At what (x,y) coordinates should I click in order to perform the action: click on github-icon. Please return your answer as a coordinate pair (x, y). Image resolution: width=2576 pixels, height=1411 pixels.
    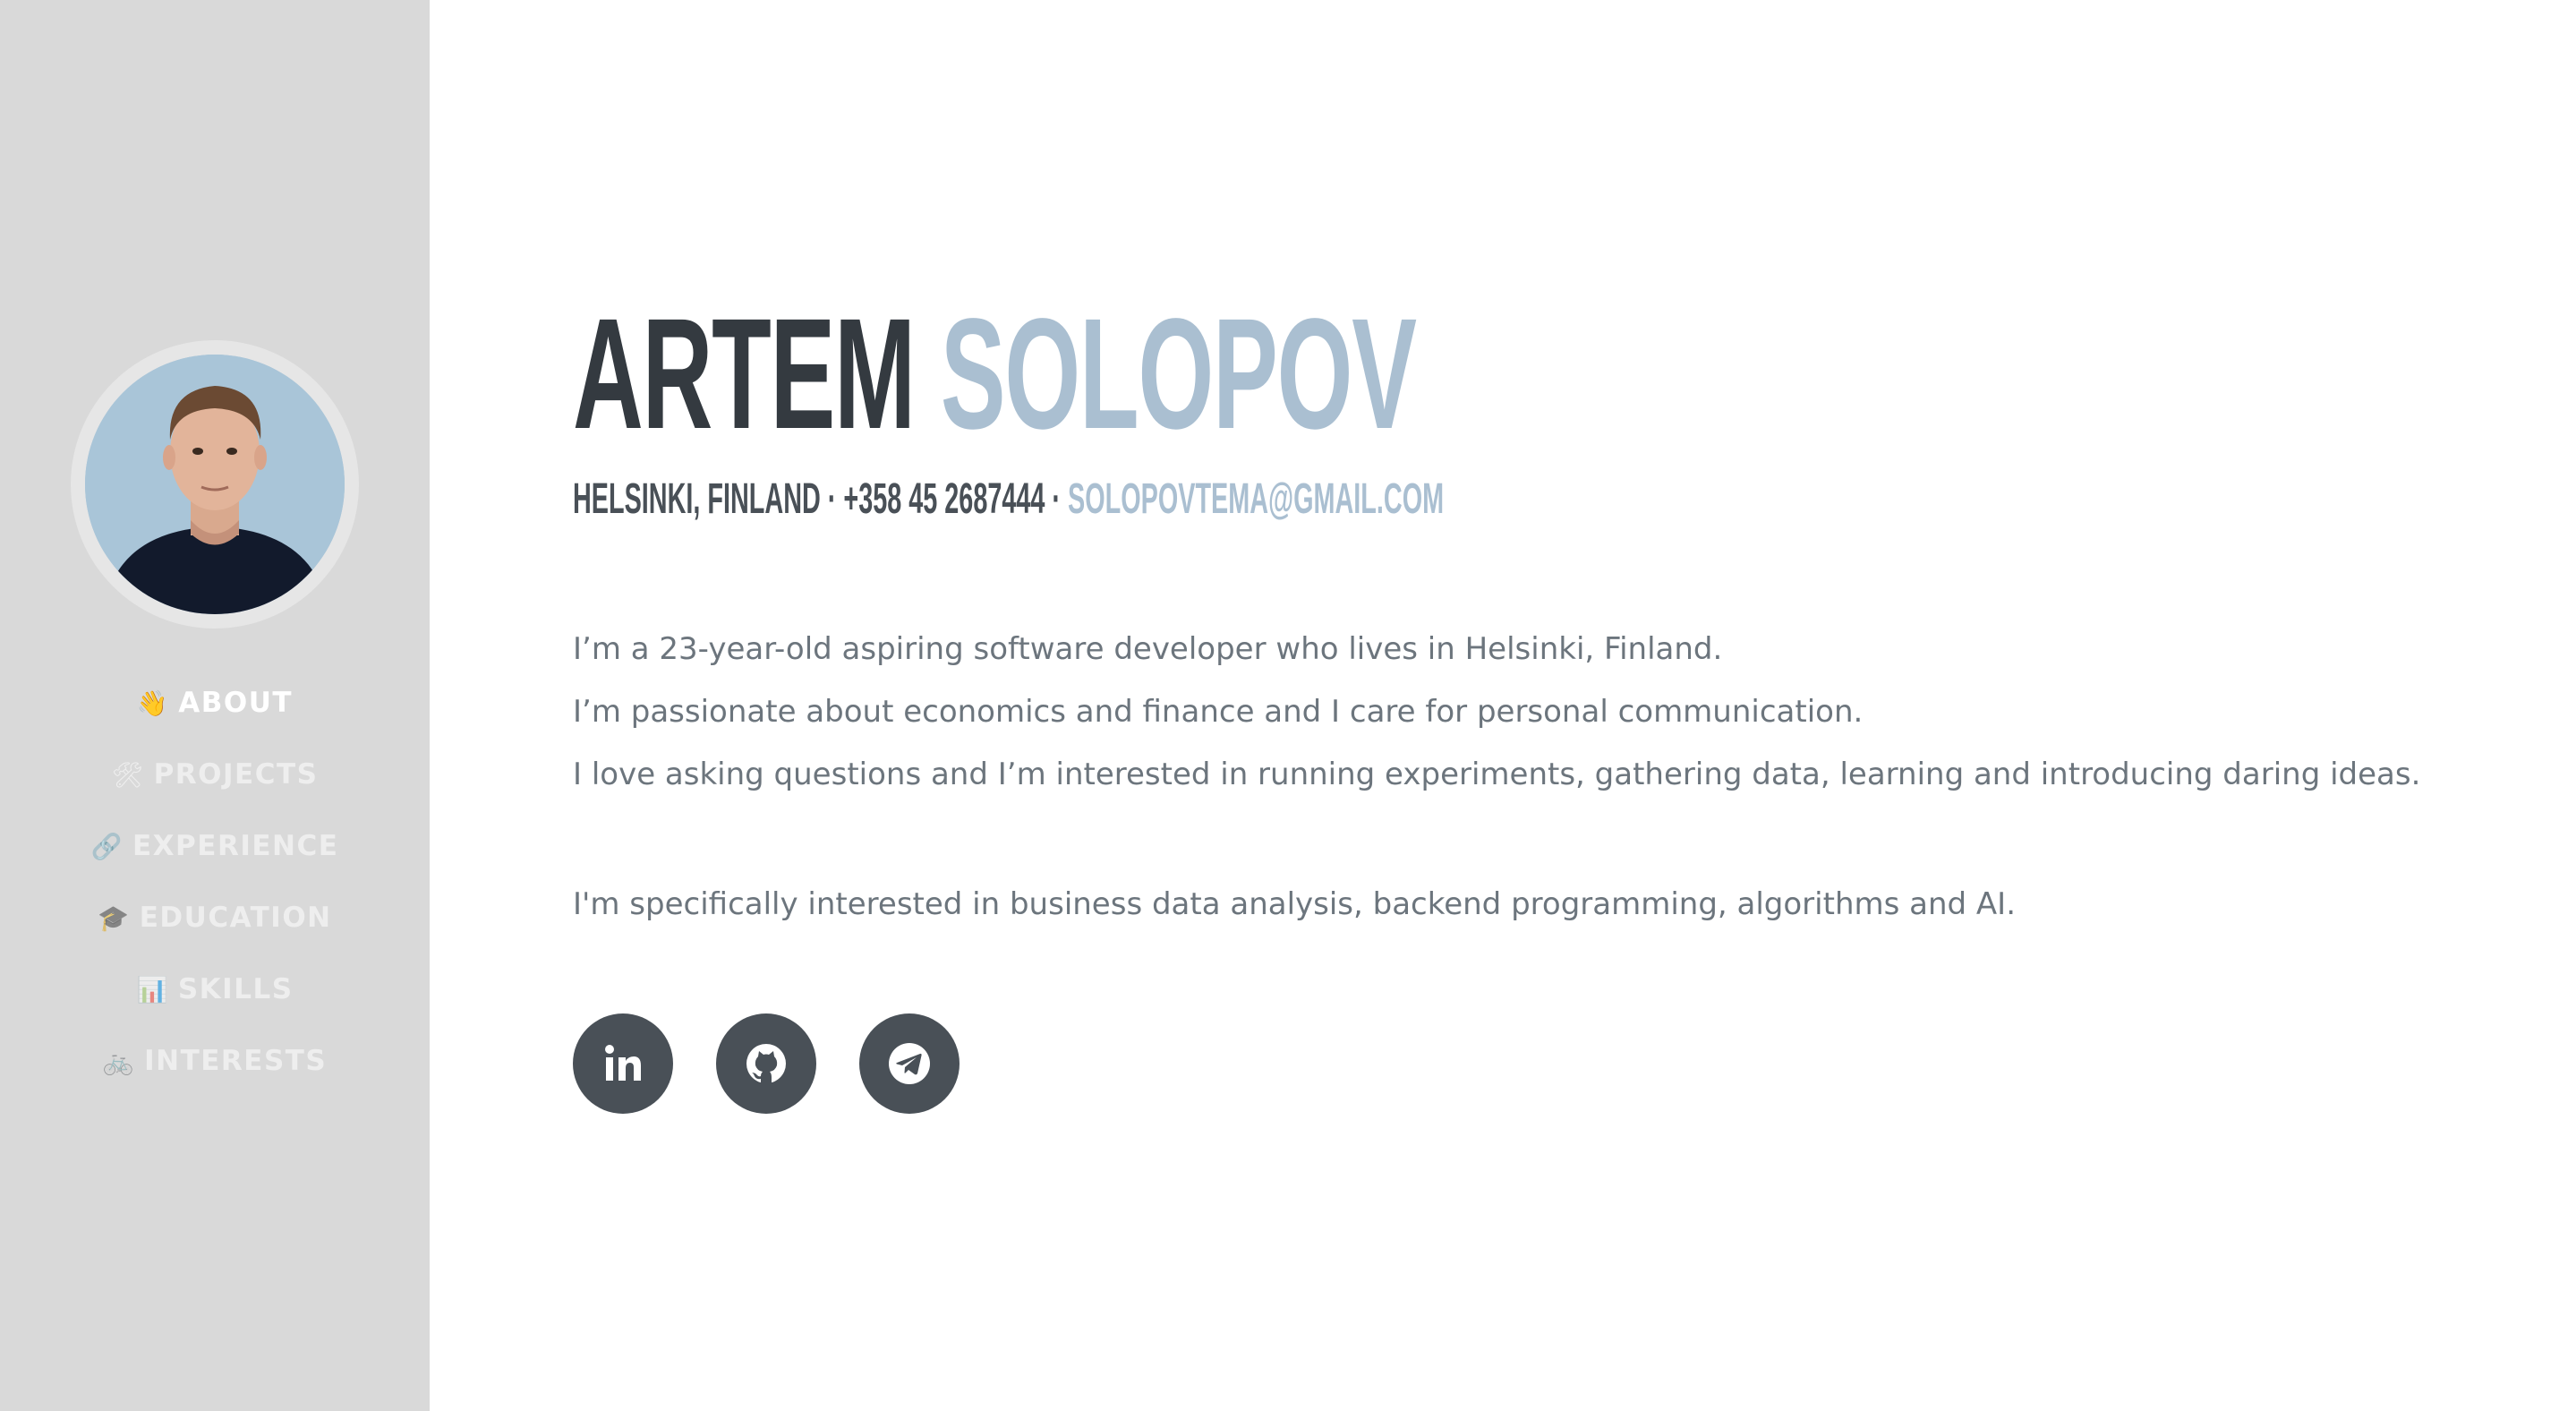
    Looking at the image, I should click on (766, 1063).